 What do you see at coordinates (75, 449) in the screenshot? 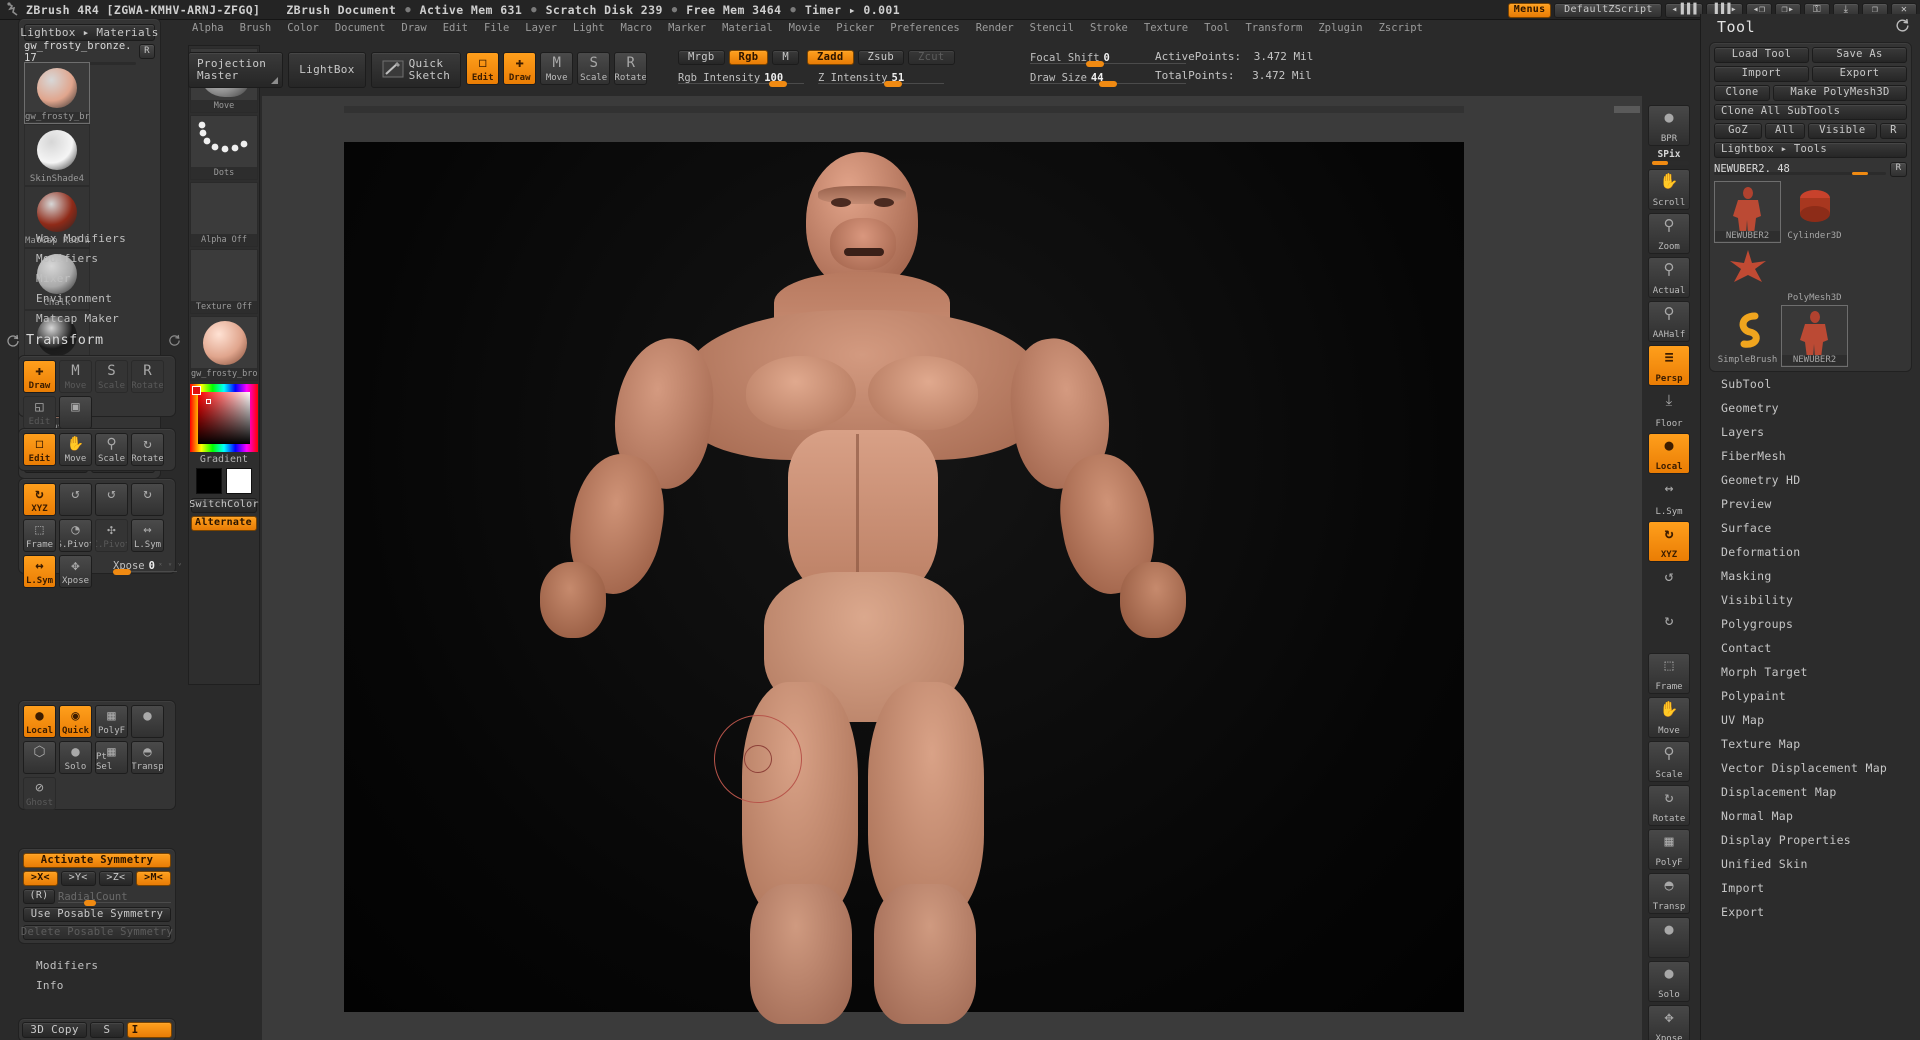
I see `hand-move-icon: ✋ Move` at bounding box center [75, 449].